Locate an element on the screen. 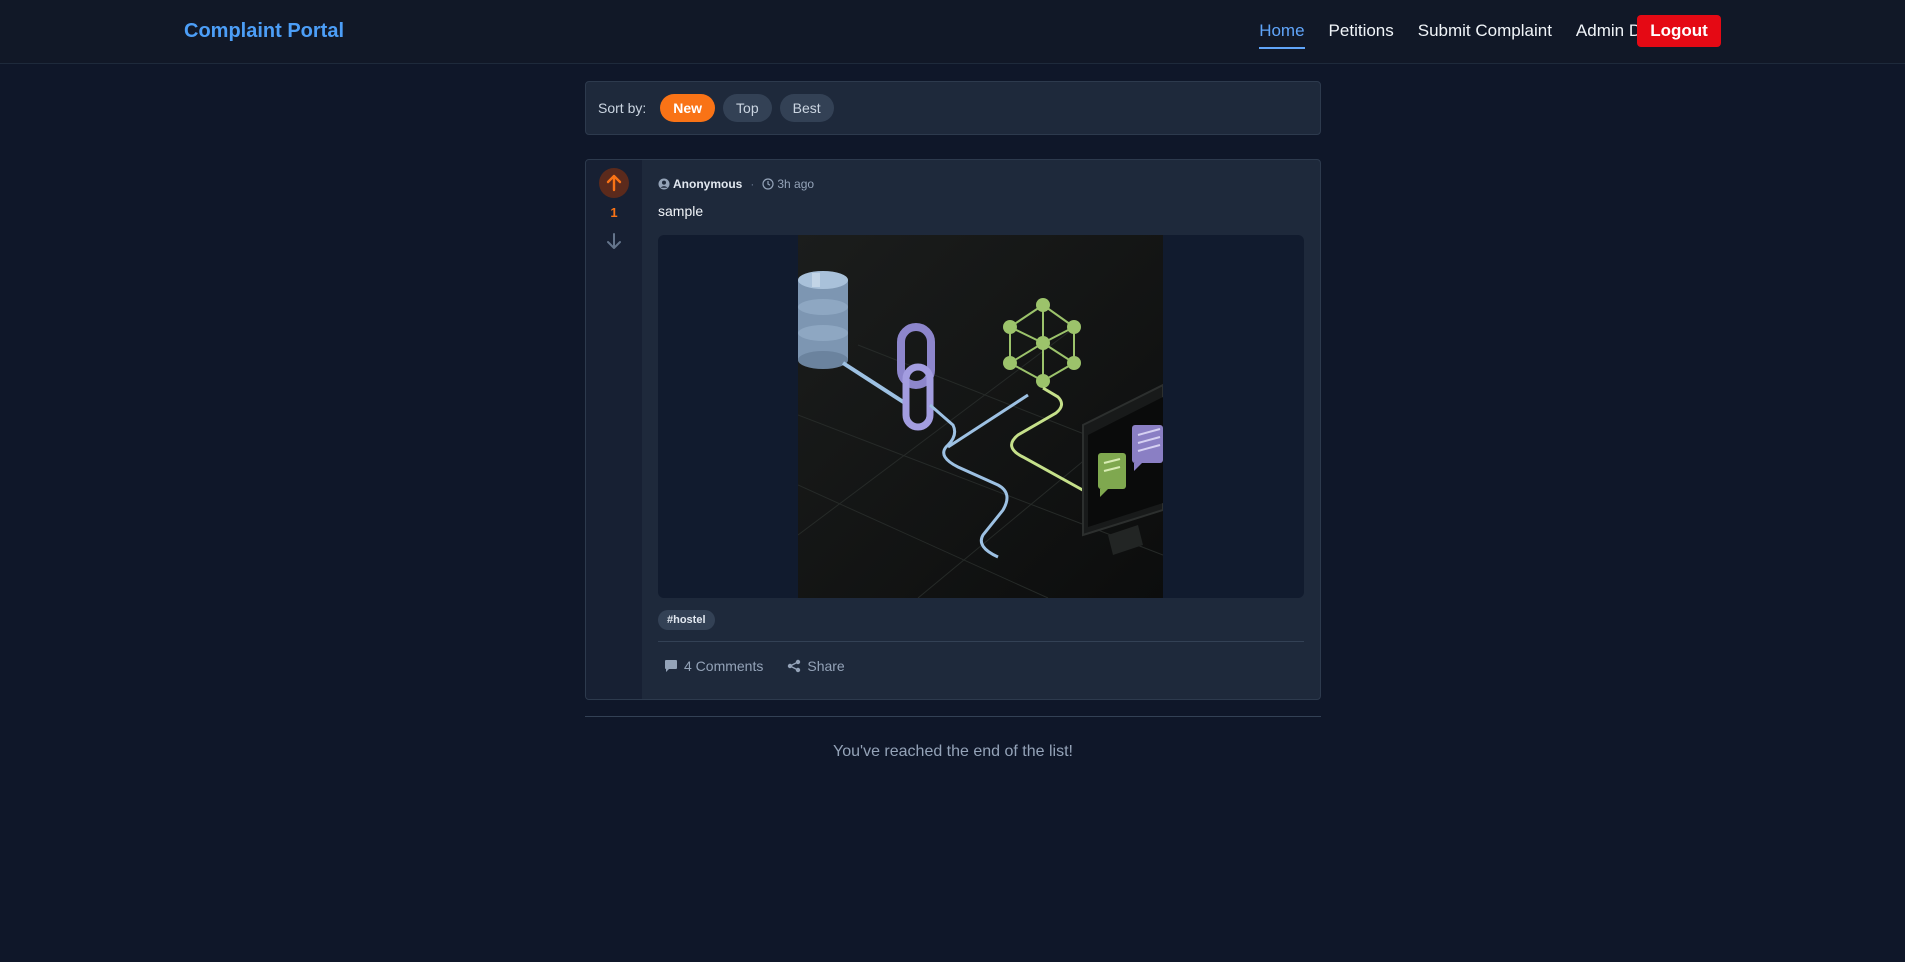 The image size is (1905, 962). post-image is located at coordinates (981, 416).